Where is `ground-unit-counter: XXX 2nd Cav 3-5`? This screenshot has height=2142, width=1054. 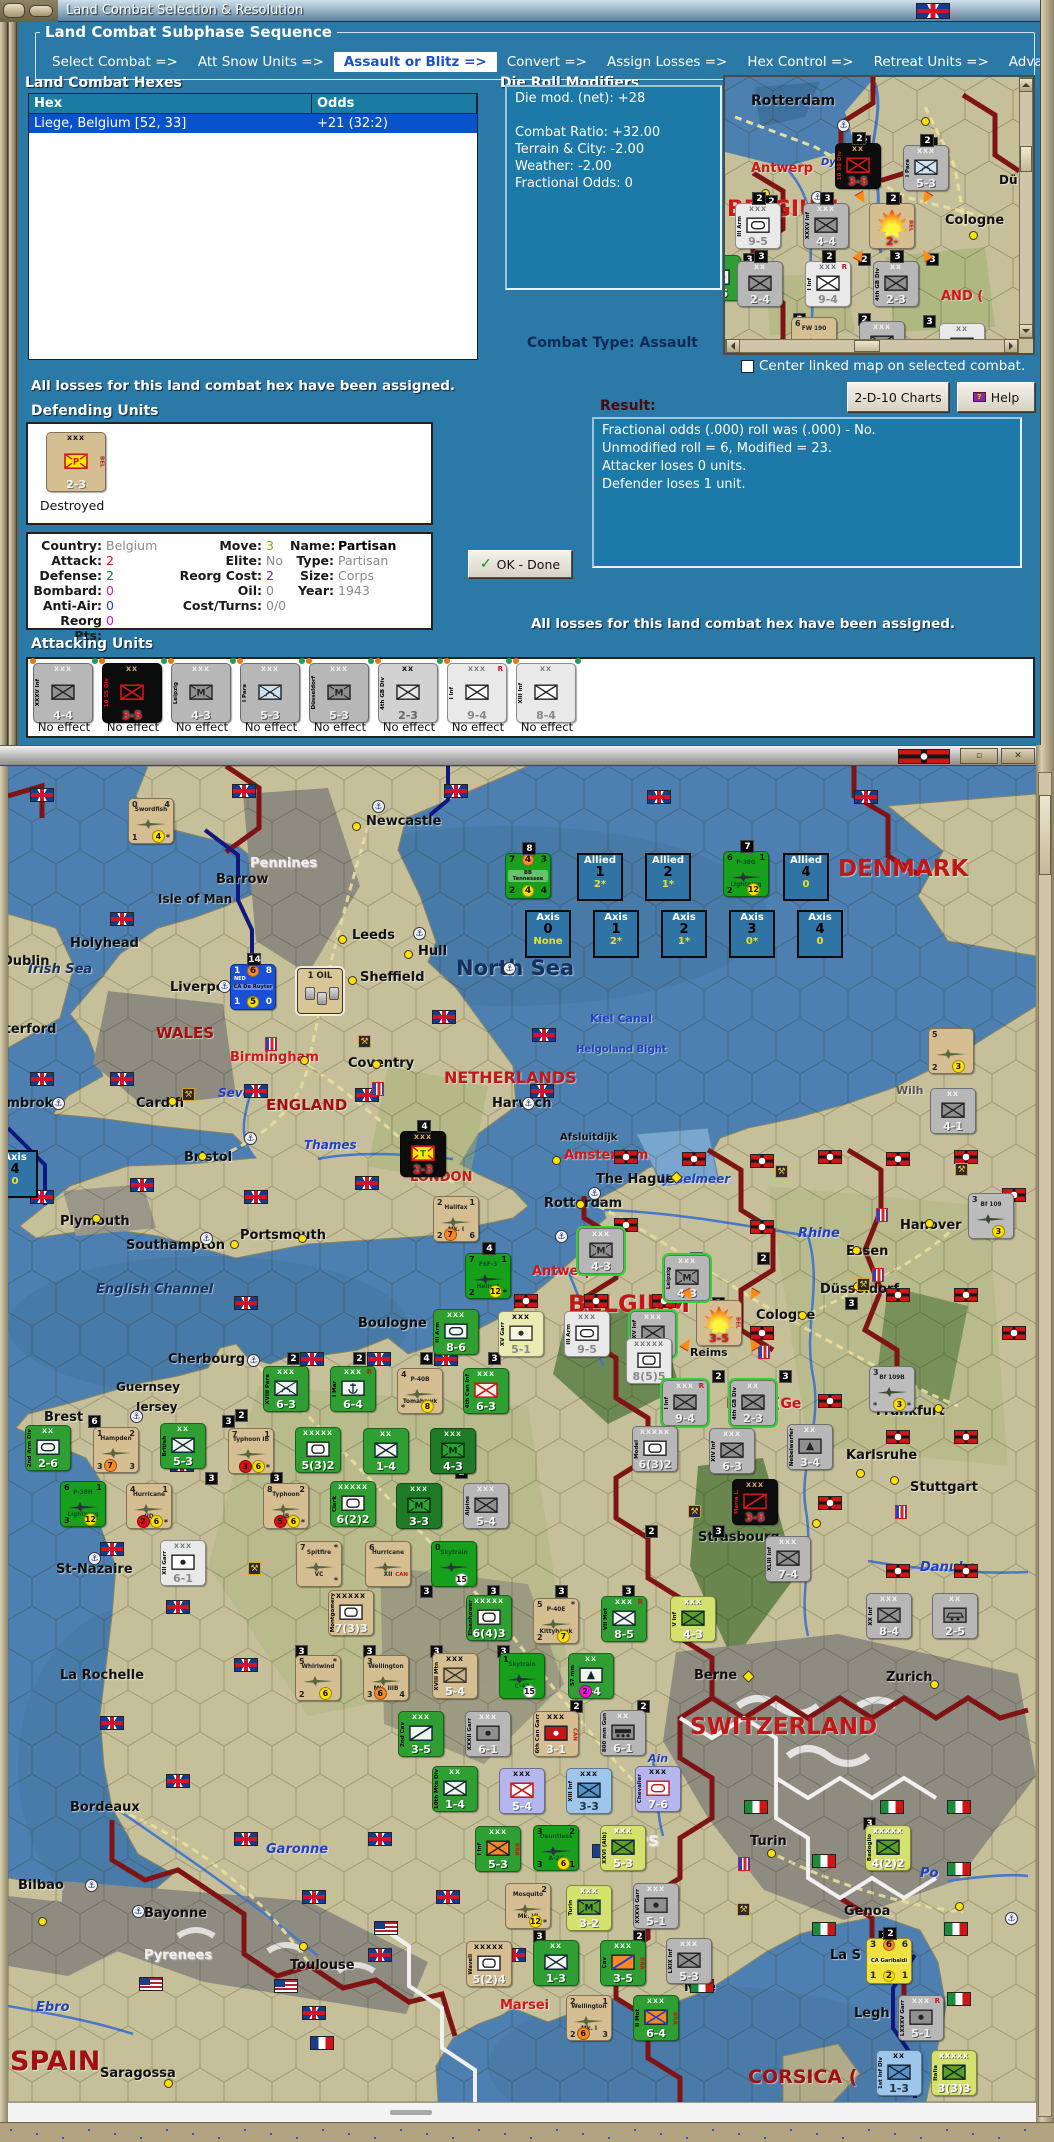 ground-unit-counter: XXX 2nd Cav 3-5 is located at coordinates (421, 1734).